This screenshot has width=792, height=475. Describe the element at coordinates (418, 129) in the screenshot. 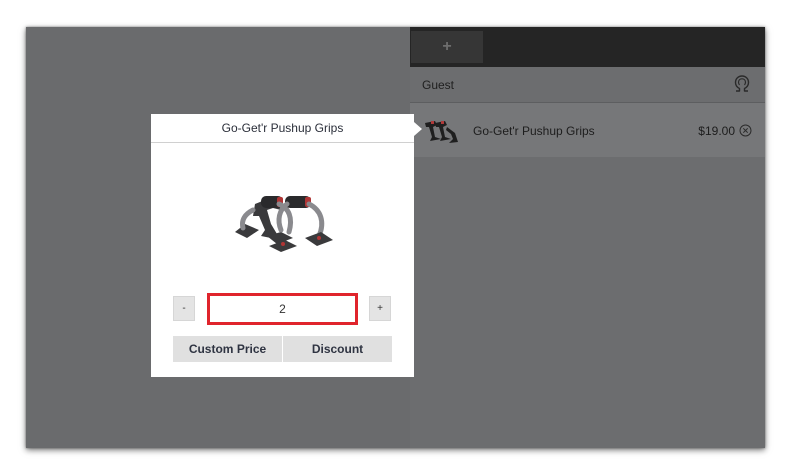

I see `popover-arrow` at that location.